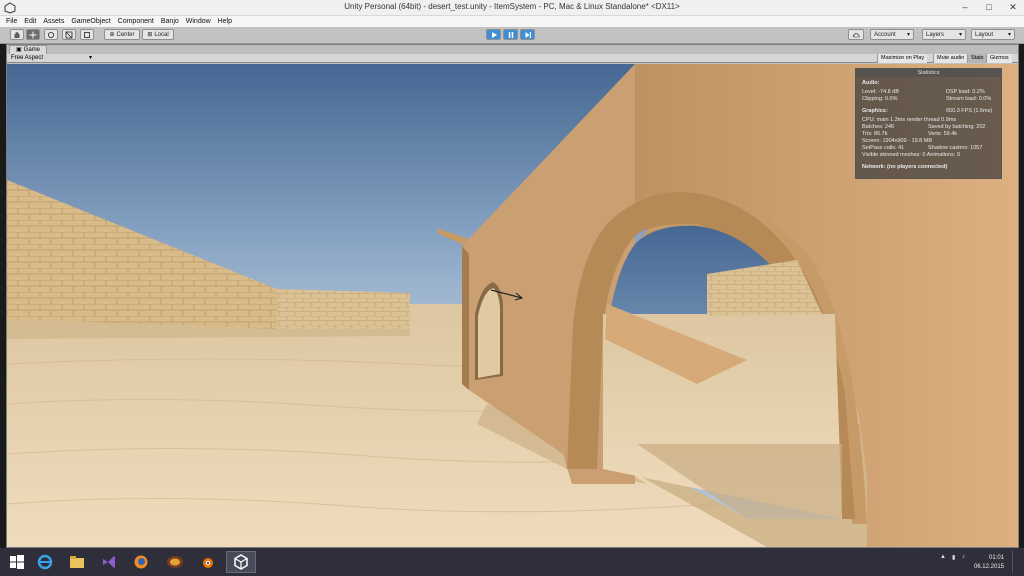 The width and height of the screenshot is (1024, 576). I want to click on graphics-header: Graphics:, so click(875, 111).